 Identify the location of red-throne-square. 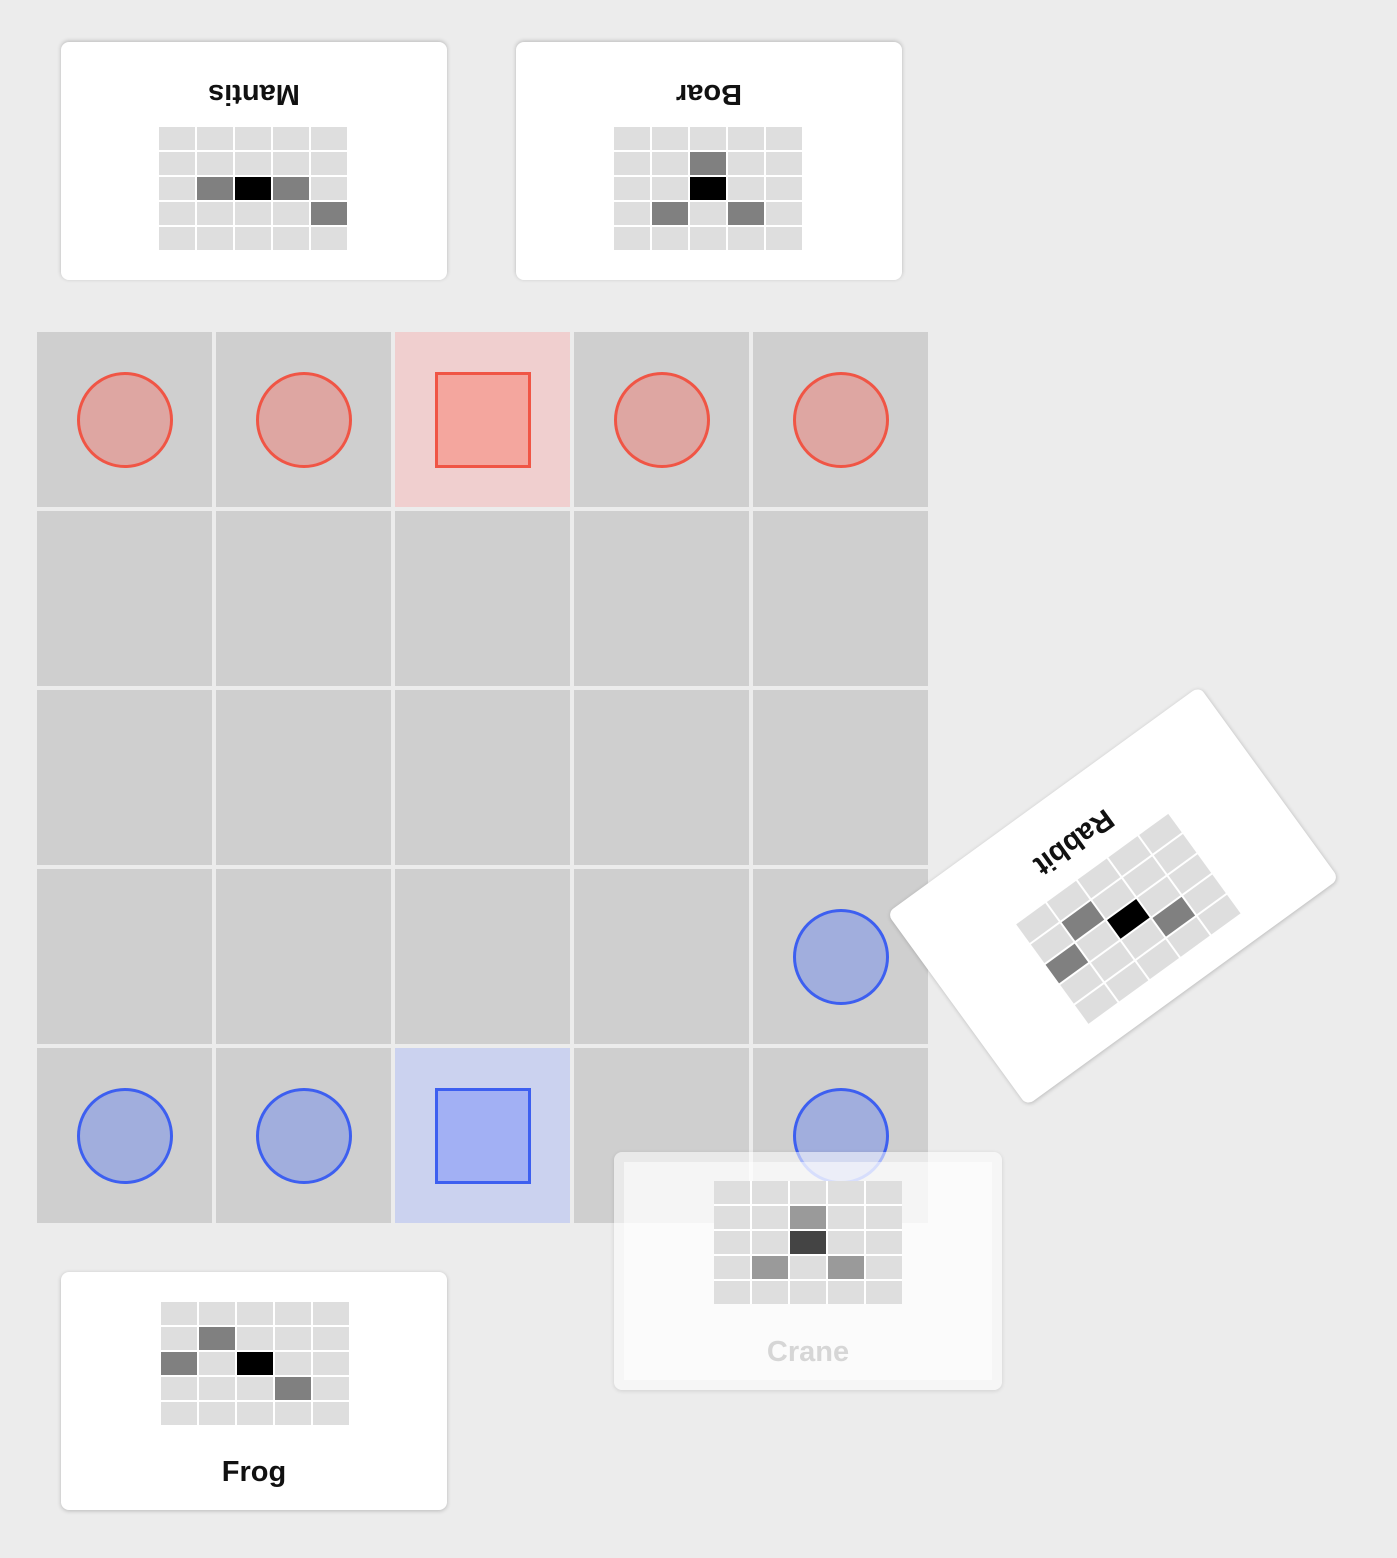
(482, 419).